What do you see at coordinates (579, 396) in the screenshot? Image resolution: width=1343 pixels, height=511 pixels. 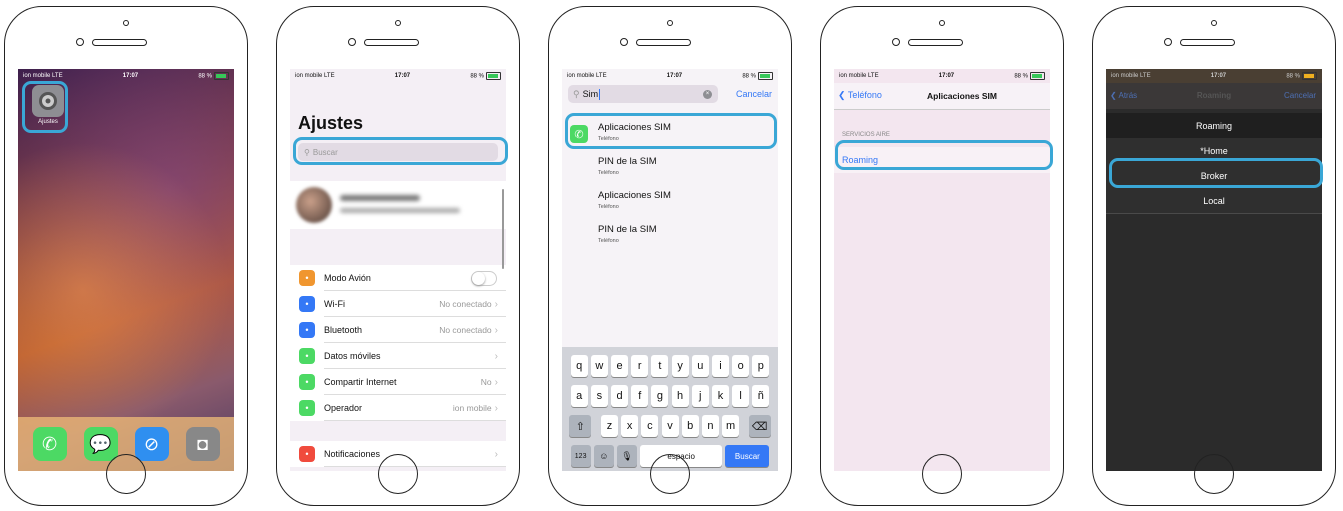 I see `key-letter: a` at bounding box center [579, 396].